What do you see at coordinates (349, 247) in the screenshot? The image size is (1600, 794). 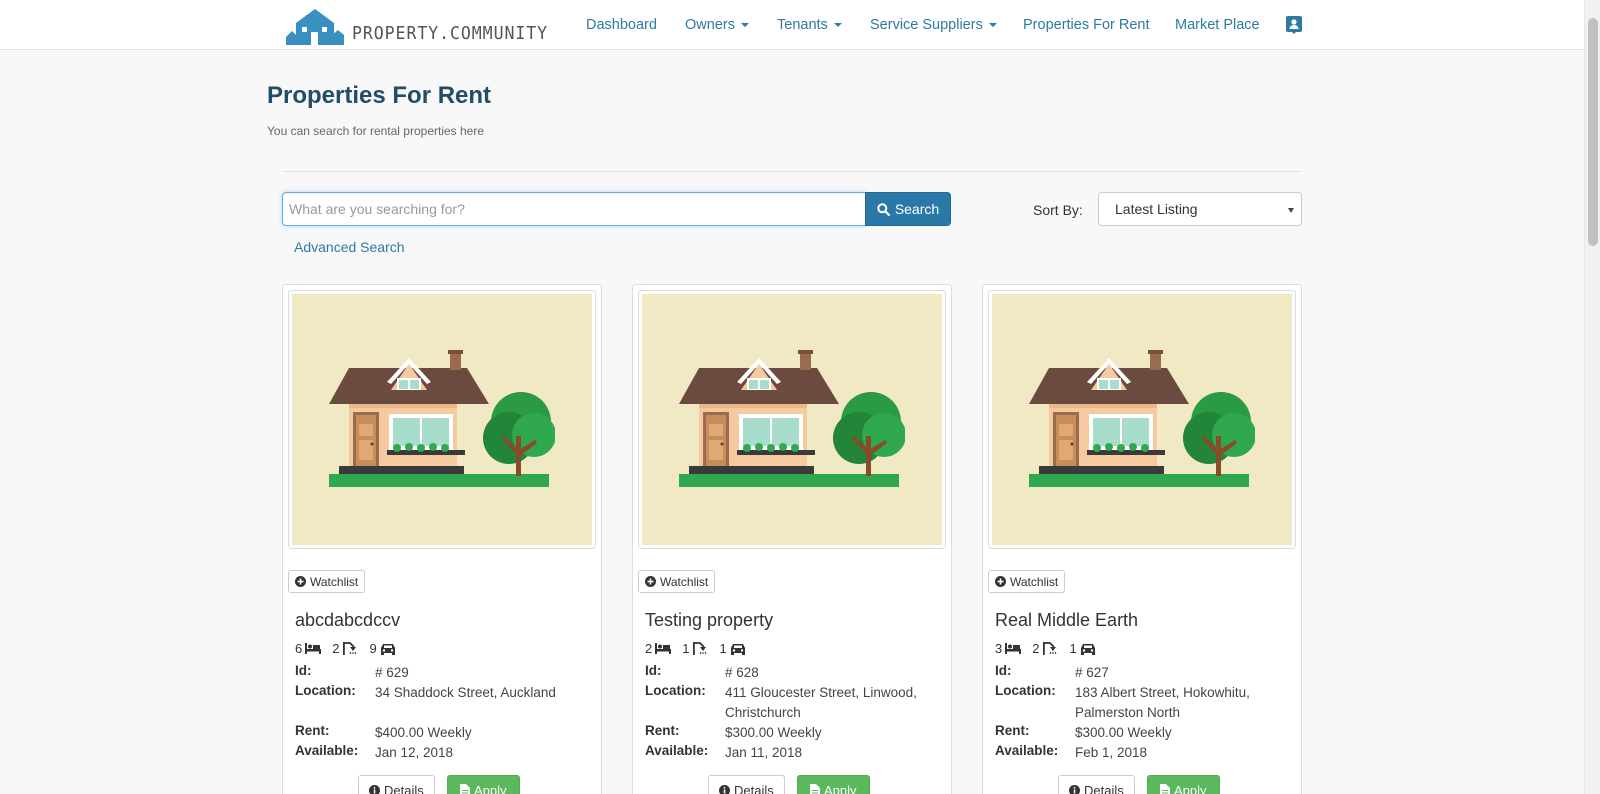 I see `advanced-search-link: Advanced Search` at bounding box center [349, 247].